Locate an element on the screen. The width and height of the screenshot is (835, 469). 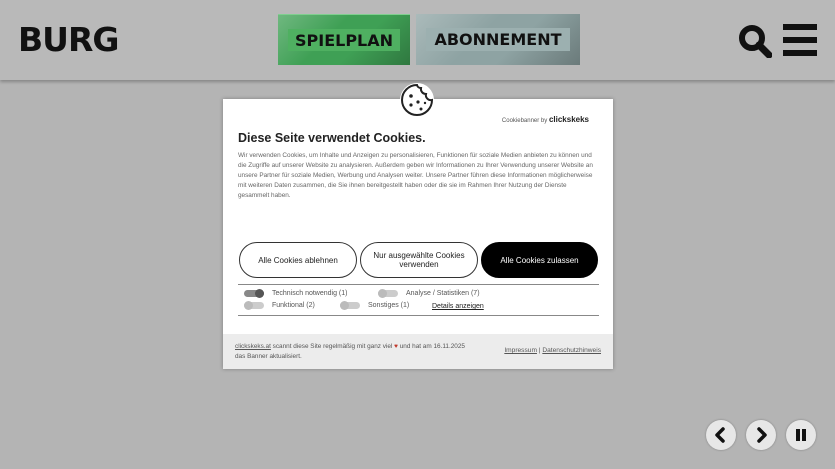
next-button is located at coordinates (761, 435).